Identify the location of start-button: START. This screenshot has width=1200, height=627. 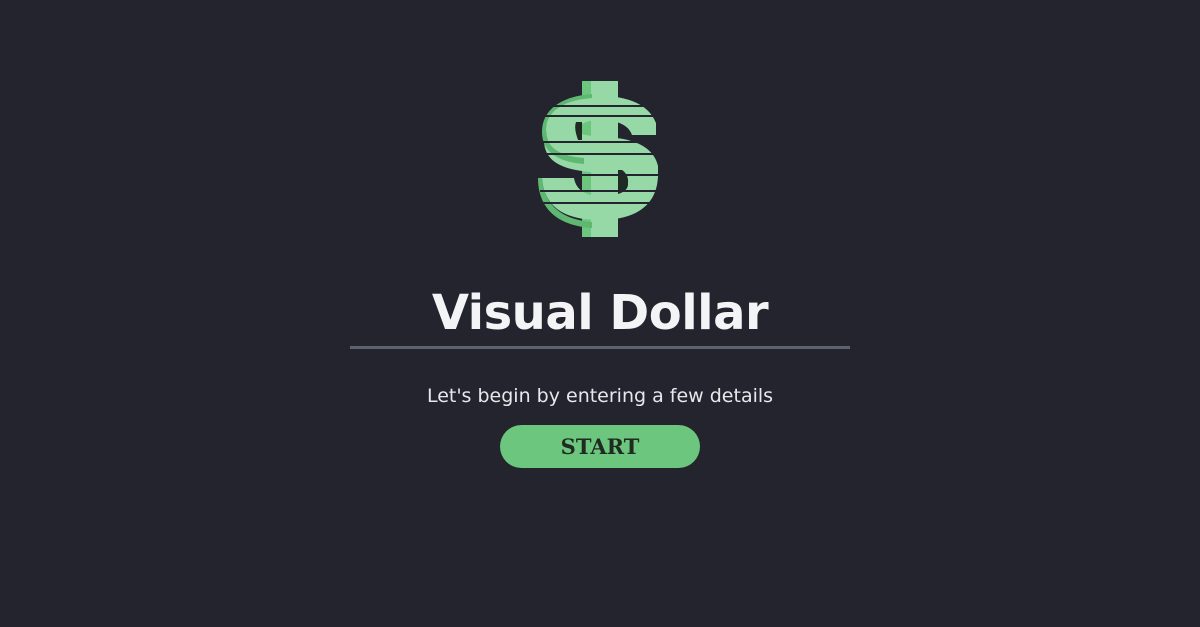
(600, 446).